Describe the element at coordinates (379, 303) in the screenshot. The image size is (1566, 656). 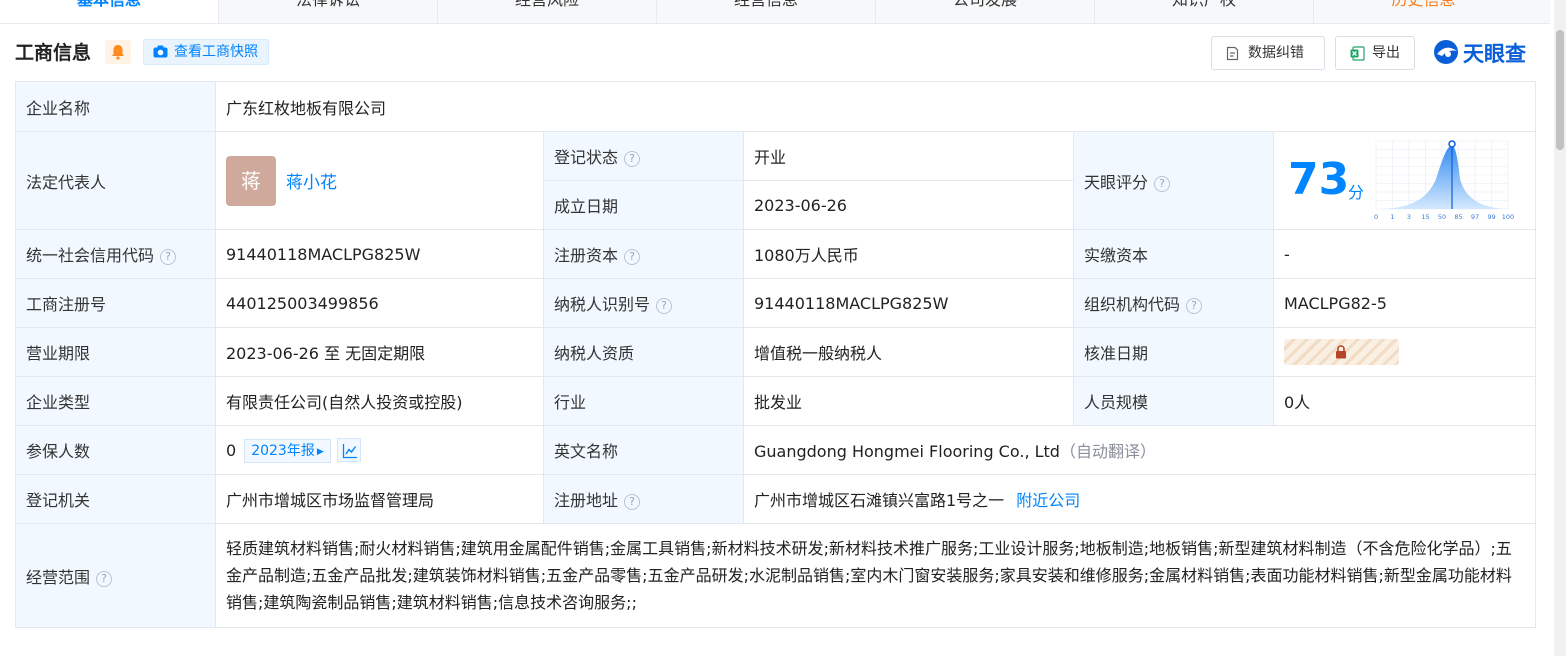
I see `reg-no-value: 440125003499856` at that location.